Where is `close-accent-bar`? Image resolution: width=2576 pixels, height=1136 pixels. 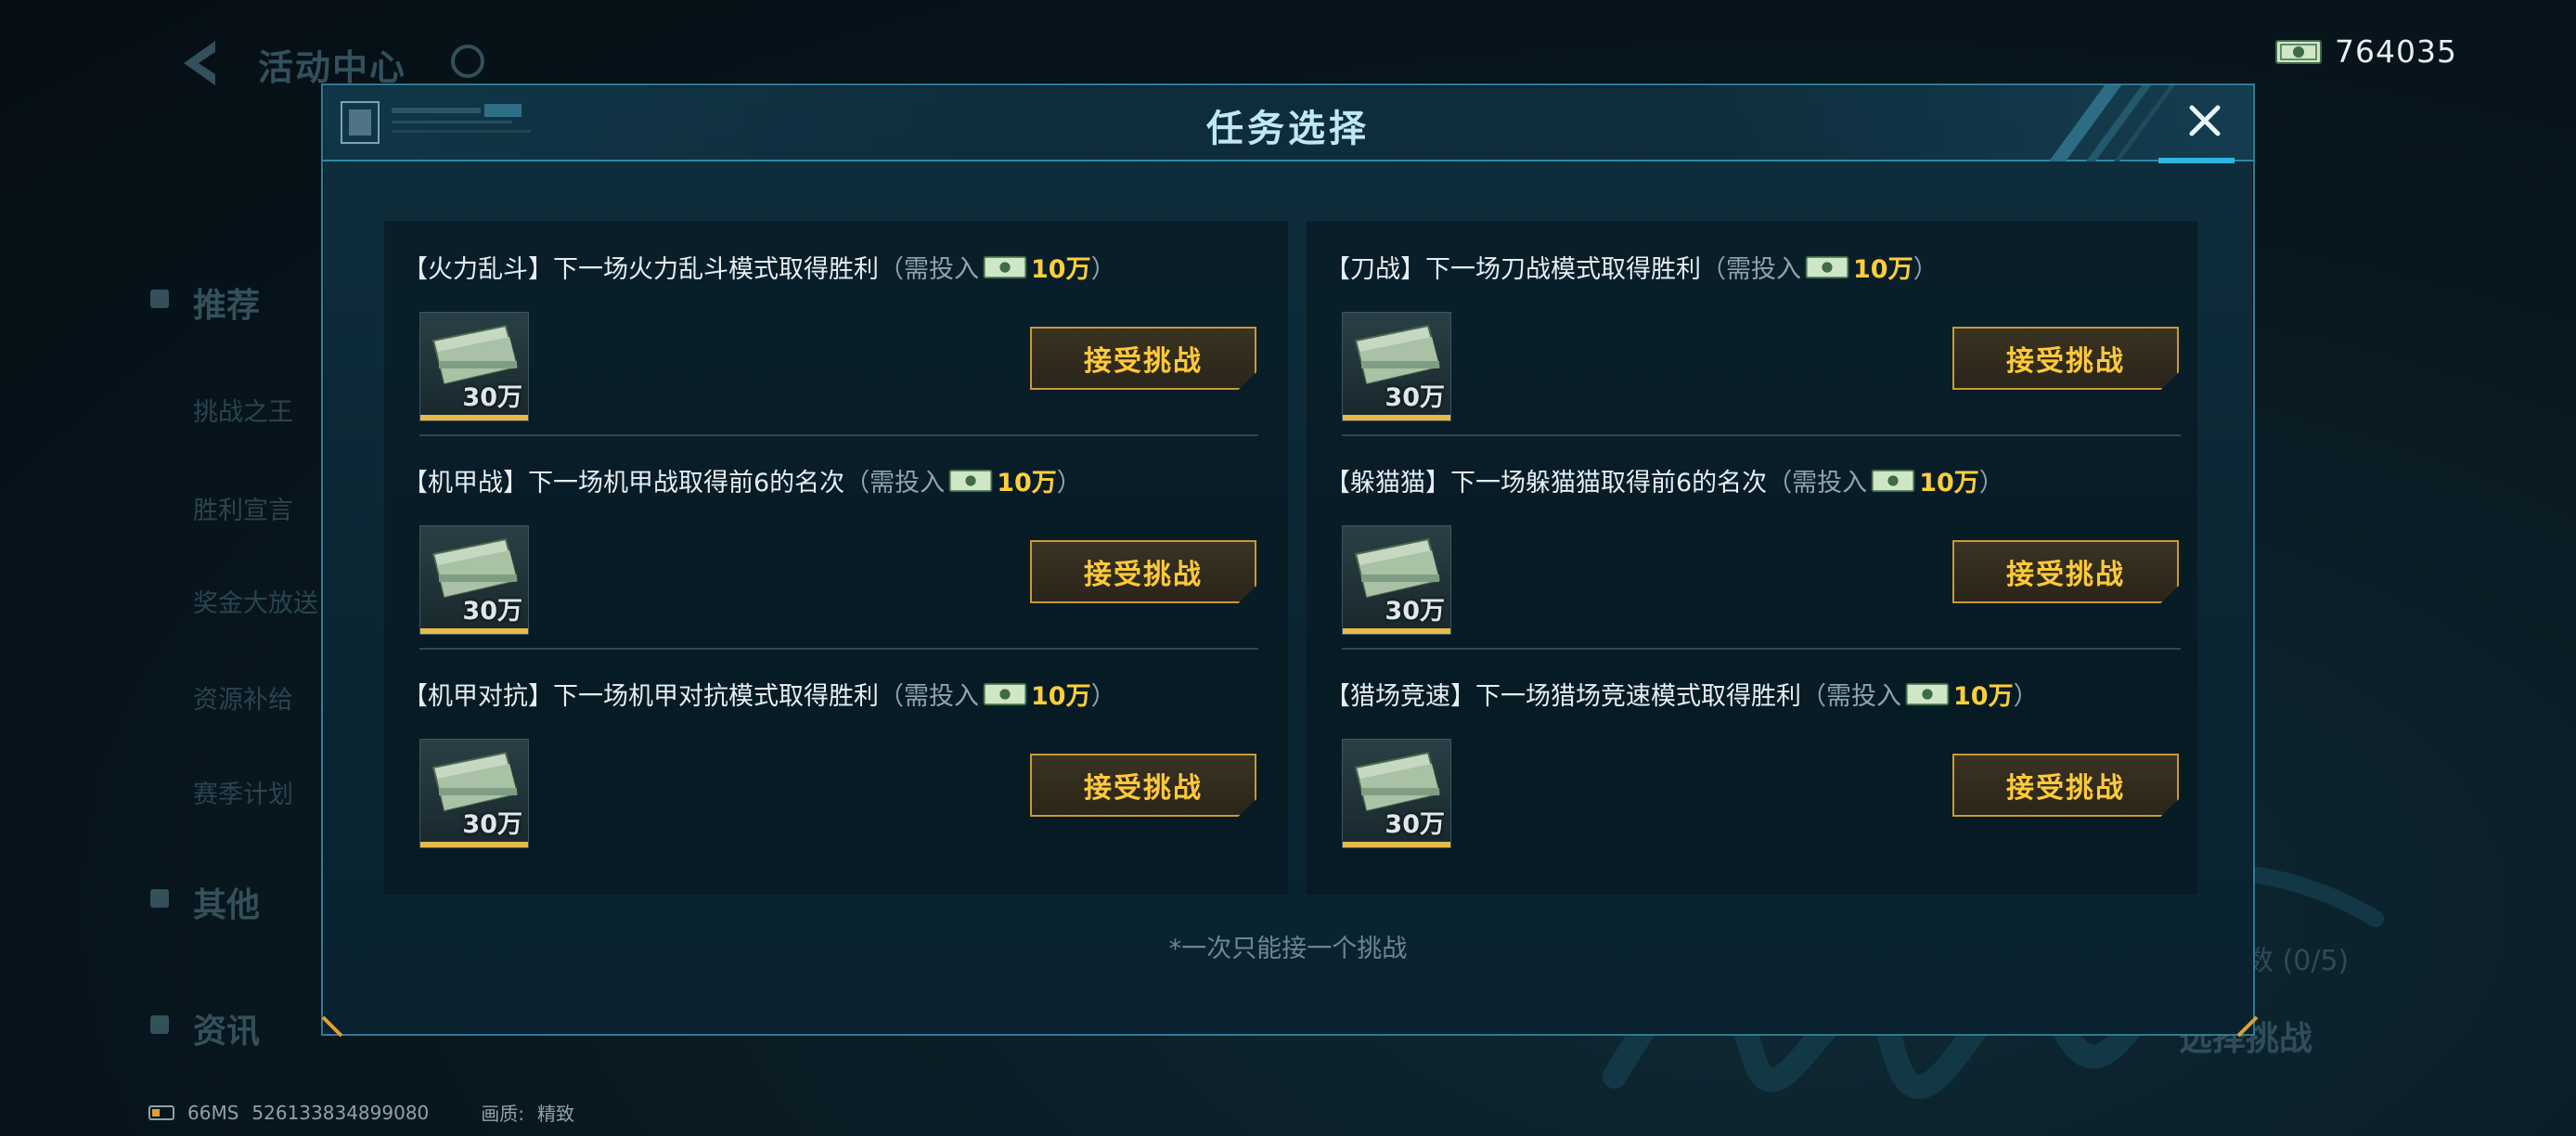
close-accent-bar is located at coordinates (2197, 160).